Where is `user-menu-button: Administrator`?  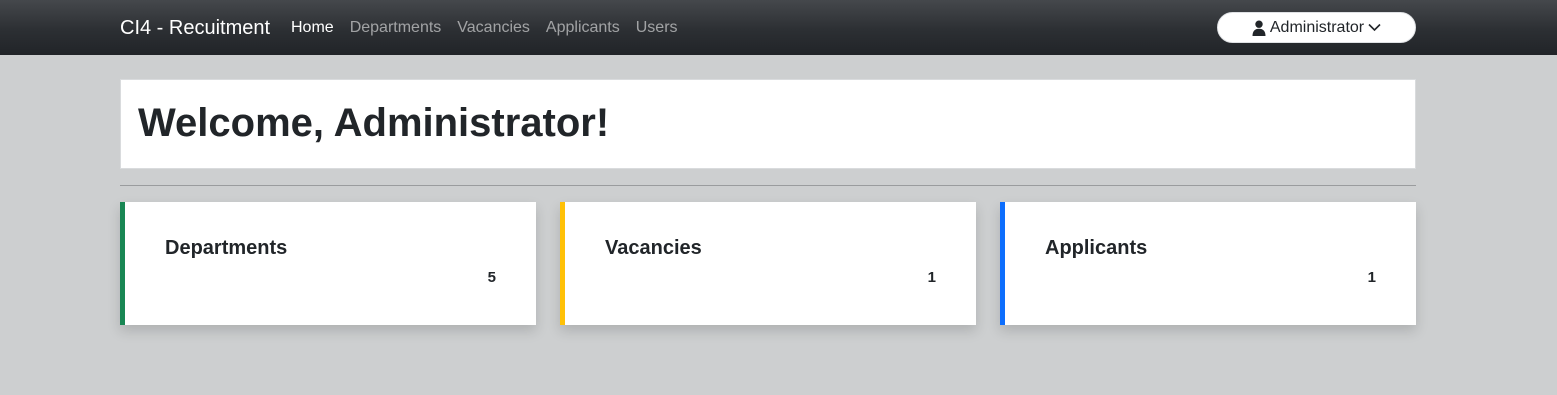
user-menu-button: Administrator is located at coordinates (1316, 27).